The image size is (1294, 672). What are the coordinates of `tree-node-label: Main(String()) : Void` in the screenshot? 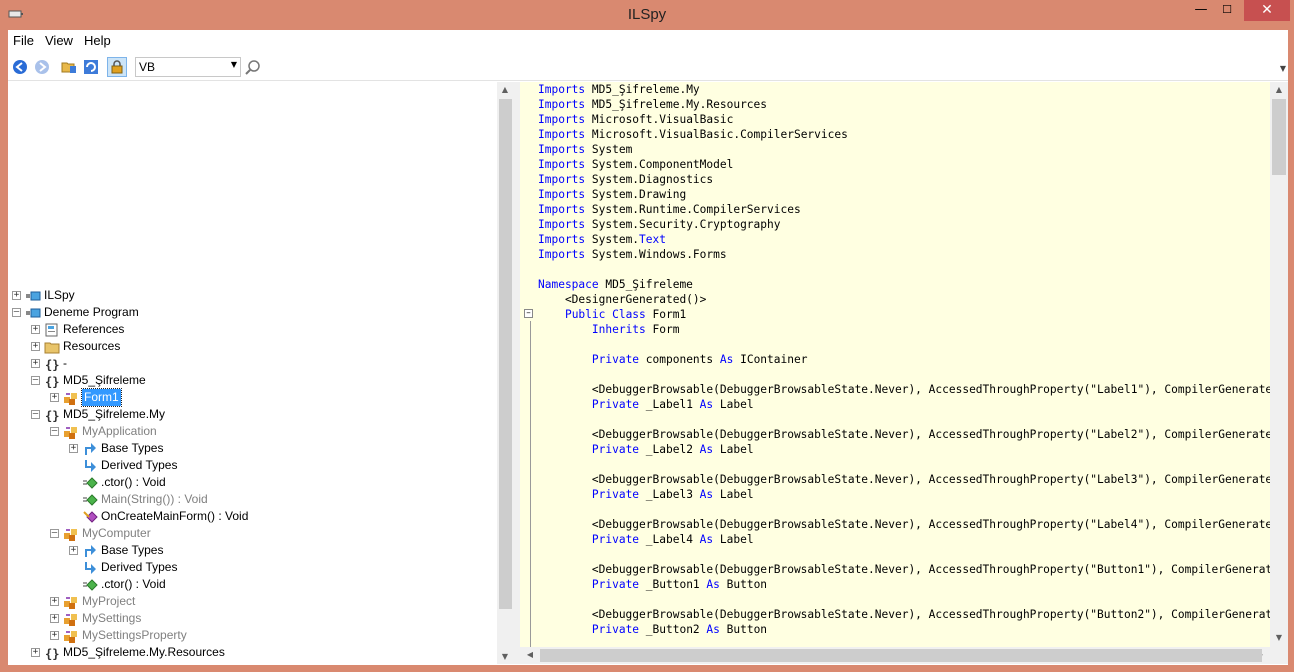 It's located at (154, 499).